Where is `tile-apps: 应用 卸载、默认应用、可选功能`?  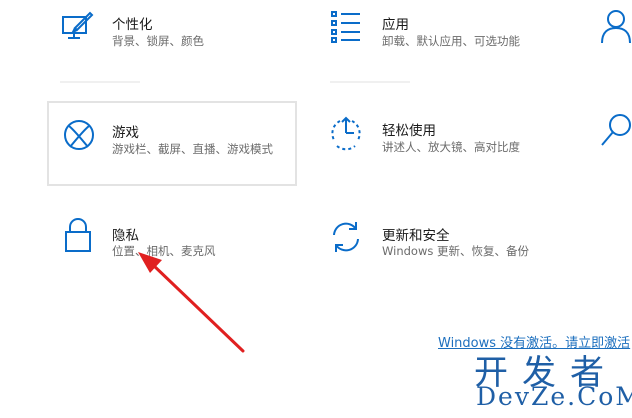
tile-apps: 应用 卸载、默认应用、可选功能 is located at coordinates (448, 35).